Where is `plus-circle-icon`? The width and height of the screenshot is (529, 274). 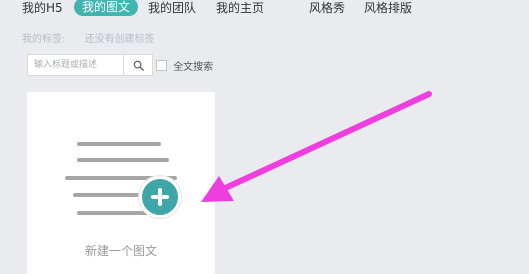 plus-circle-icon is located at coordinates (160, 197).